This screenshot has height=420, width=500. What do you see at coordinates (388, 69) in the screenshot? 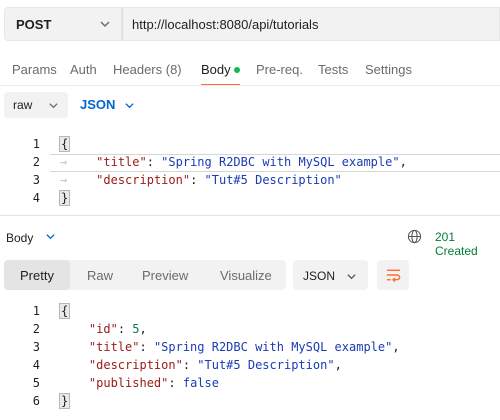
I see `tab-settings: Settings` at bounding box center [388, 69].